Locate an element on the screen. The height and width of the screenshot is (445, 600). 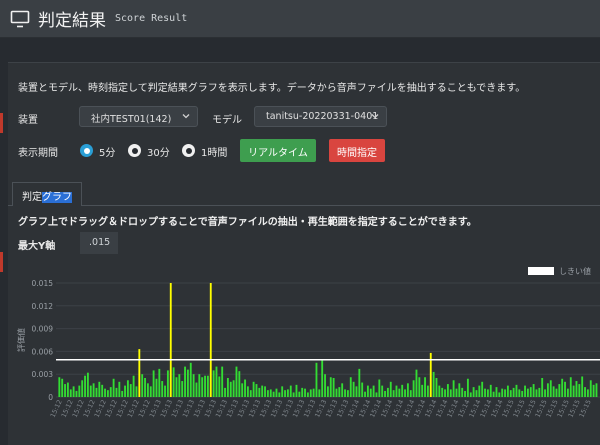
model-label: モデル is located at coordinates (227, 120).